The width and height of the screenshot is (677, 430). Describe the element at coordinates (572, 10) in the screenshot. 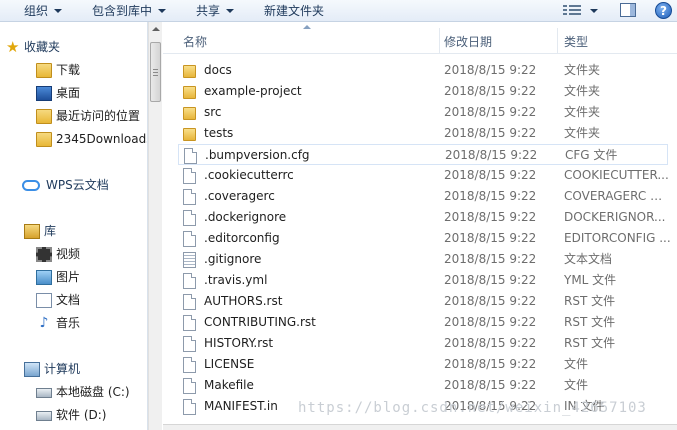

I see `change-view-icon` at that location.